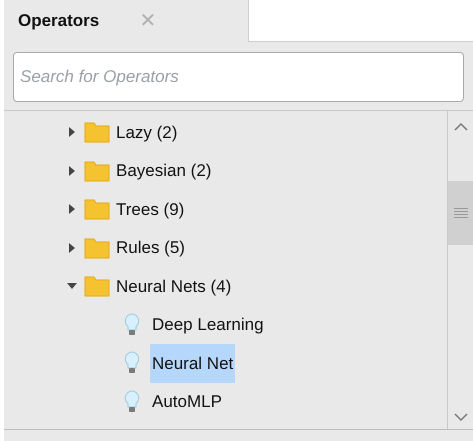 The image size is (473, 441). I want to click on operator-item: Deep Learning, so click(208, 324).